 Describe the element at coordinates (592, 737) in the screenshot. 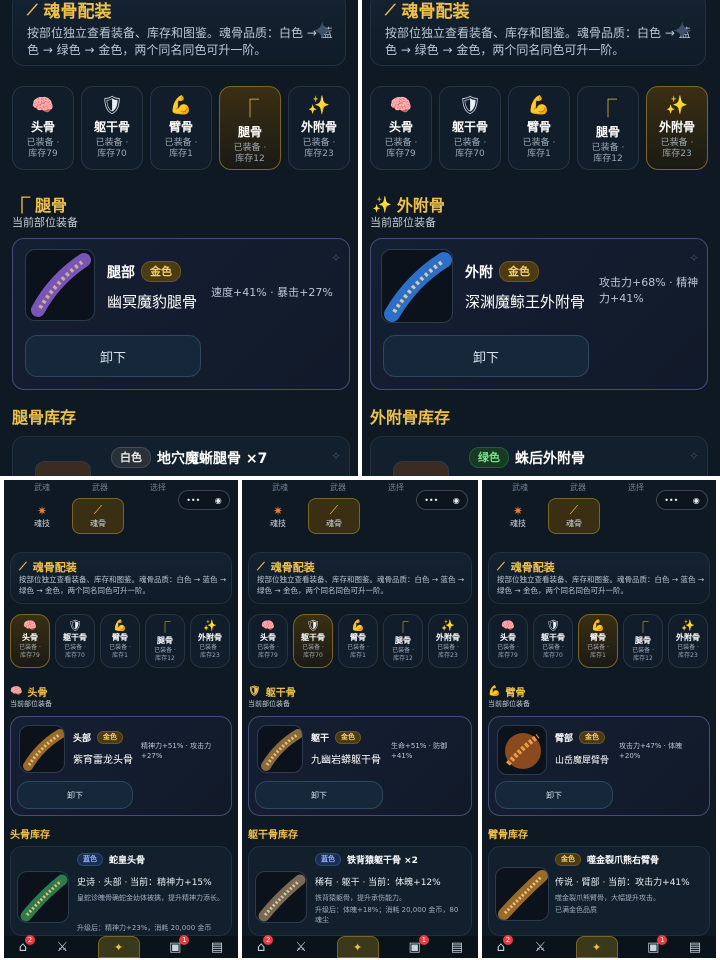

I see `quality-badge: 金色` at that location.